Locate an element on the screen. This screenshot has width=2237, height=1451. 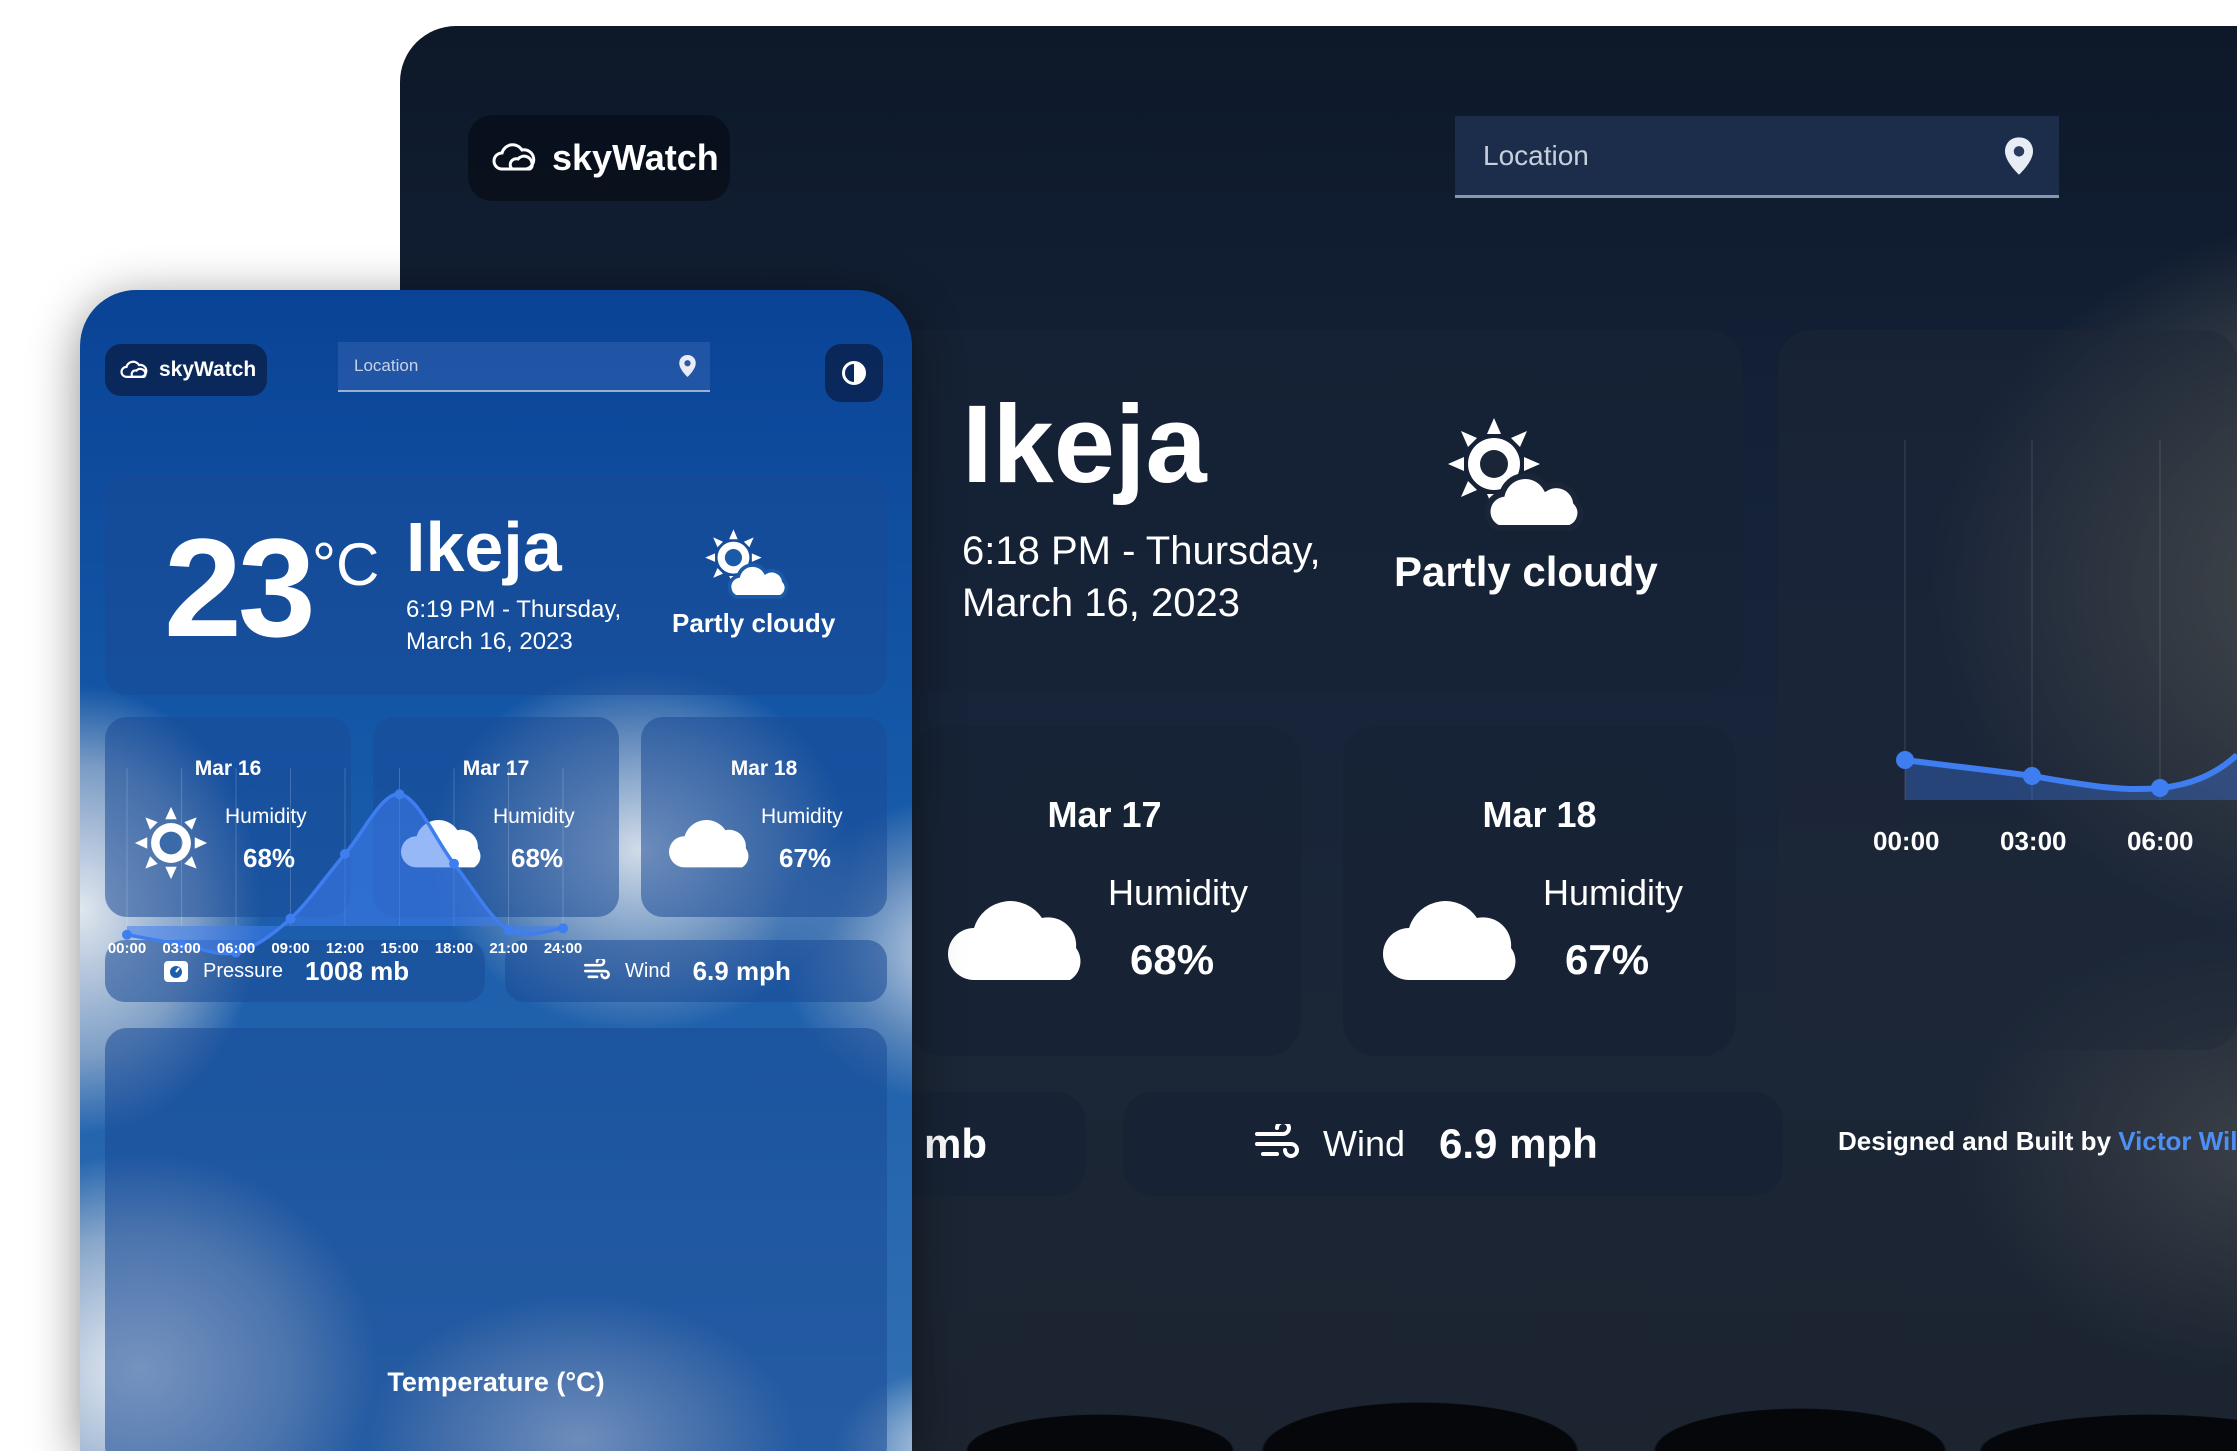
desktop-city-name: Ikeja is located at coordinates (1084, 444).